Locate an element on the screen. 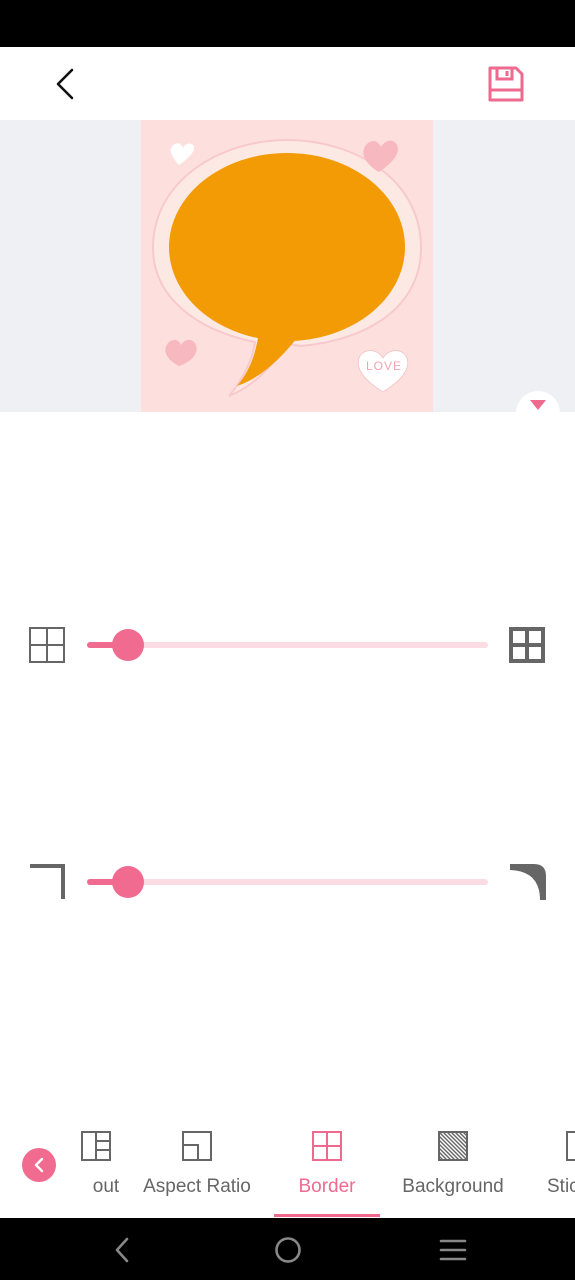  nav-menu-button is located at coordinates (453, 1250).